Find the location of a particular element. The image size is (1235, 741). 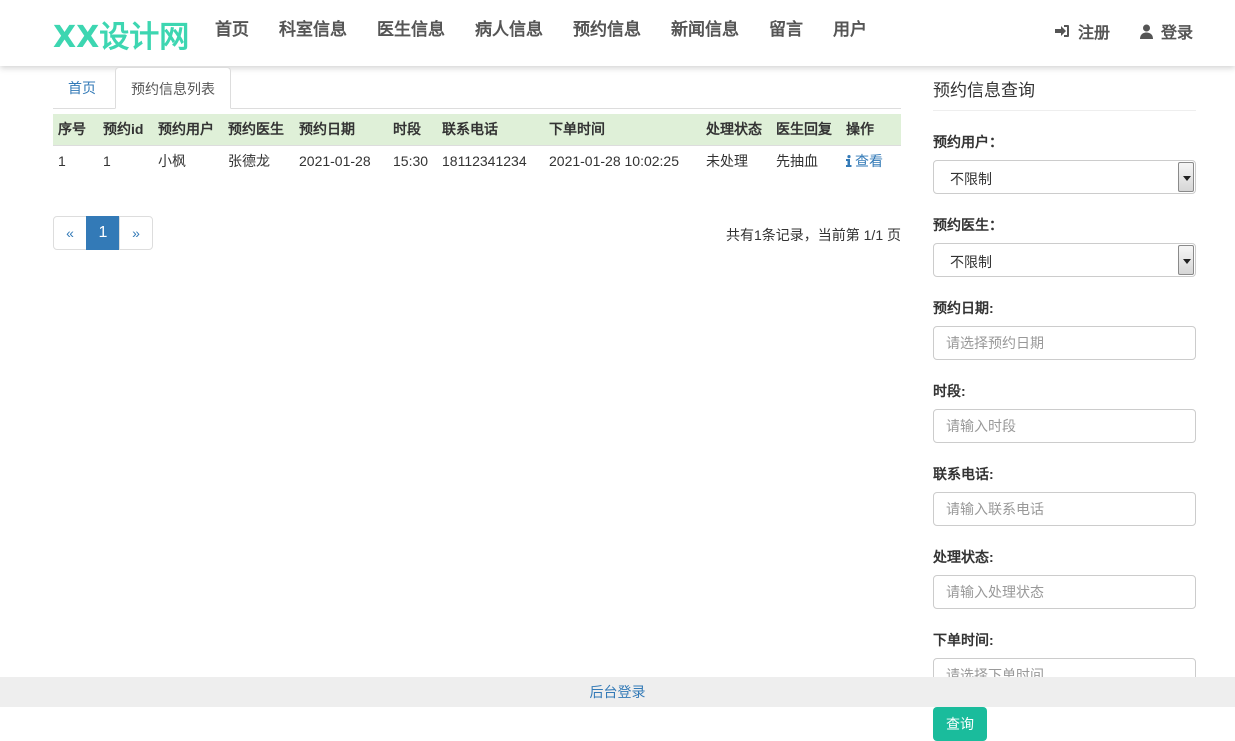

cell-status: 未处理 is located at coordinates (727, 160).